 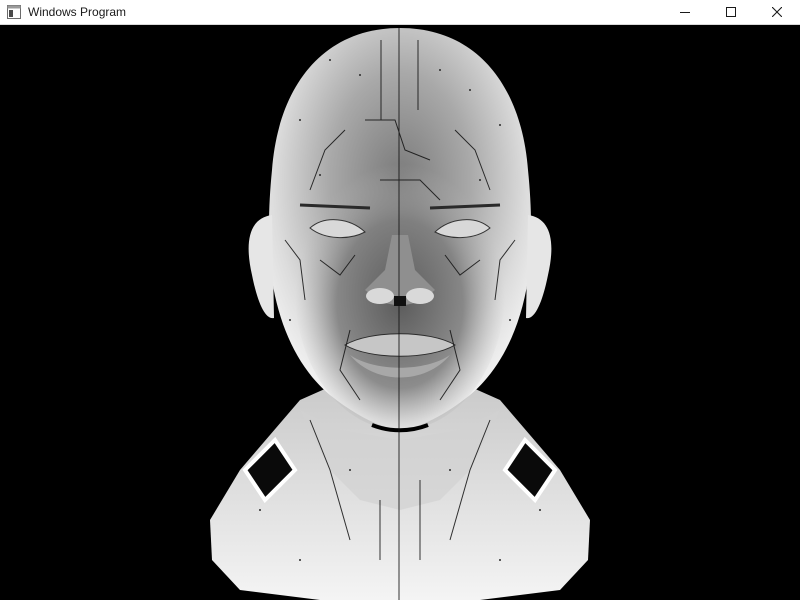 I want to click on maximize-button, so click(x=731, y=12).